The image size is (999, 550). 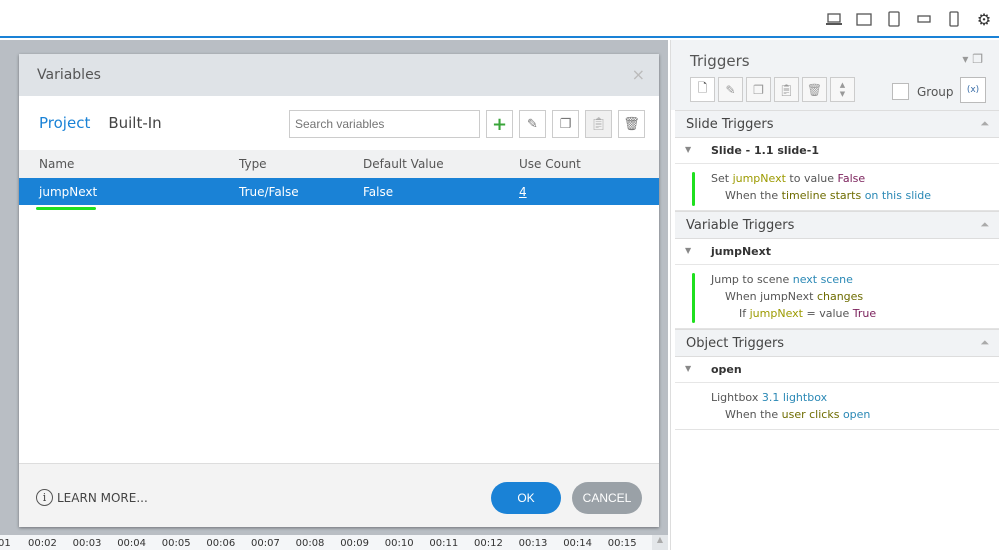 I want to click on variable-name: jumpNext, so click(x=68, y=191).